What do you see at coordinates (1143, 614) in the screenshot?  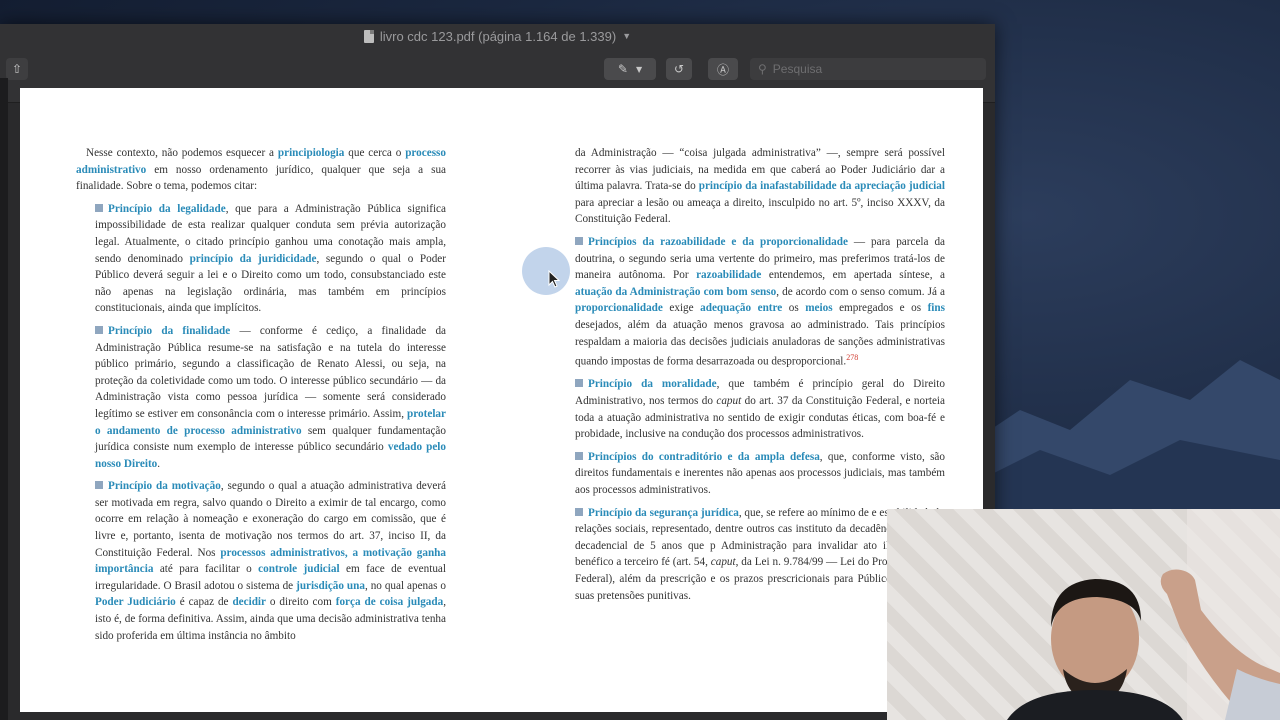 I see `presenter-video` at bounding box center [1143, 614].